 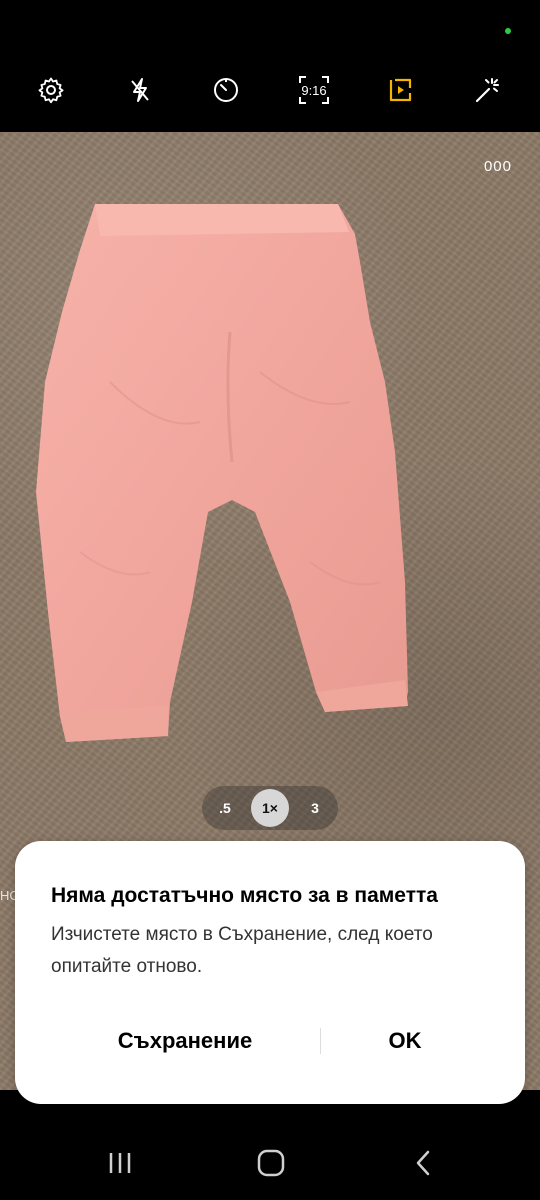 I want to click on aspect-ratio-icon: 9:16, so click(x=314, y=90).